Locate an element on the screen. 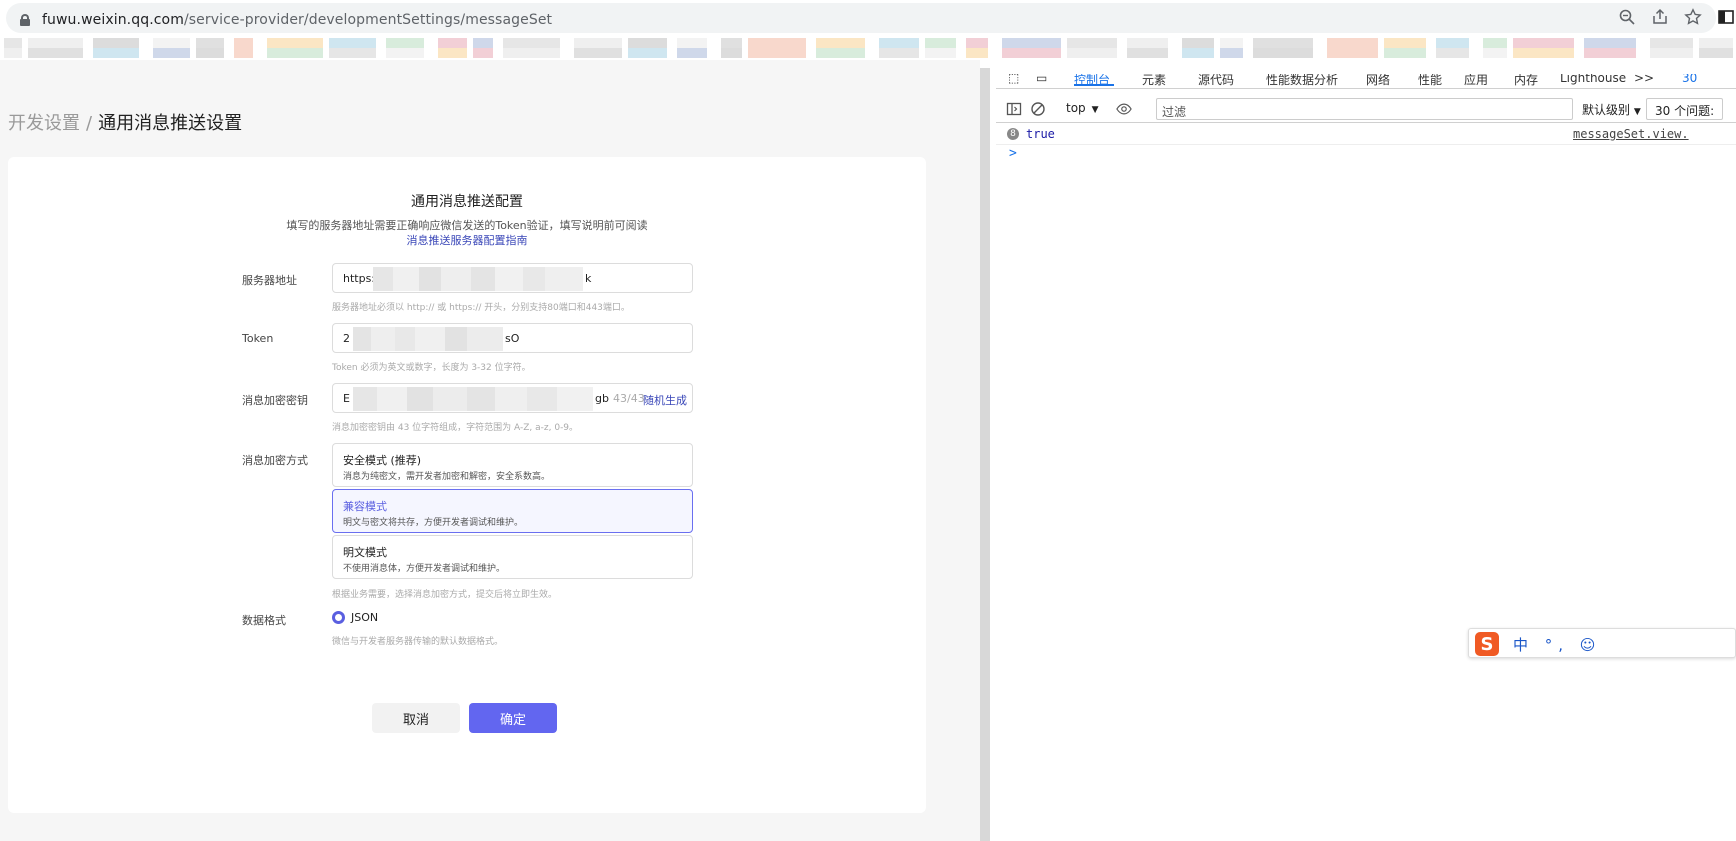 The width and height of the screenshot is (1736, 841). live-expression-eye-icon is located at coordinates (1125, 109).